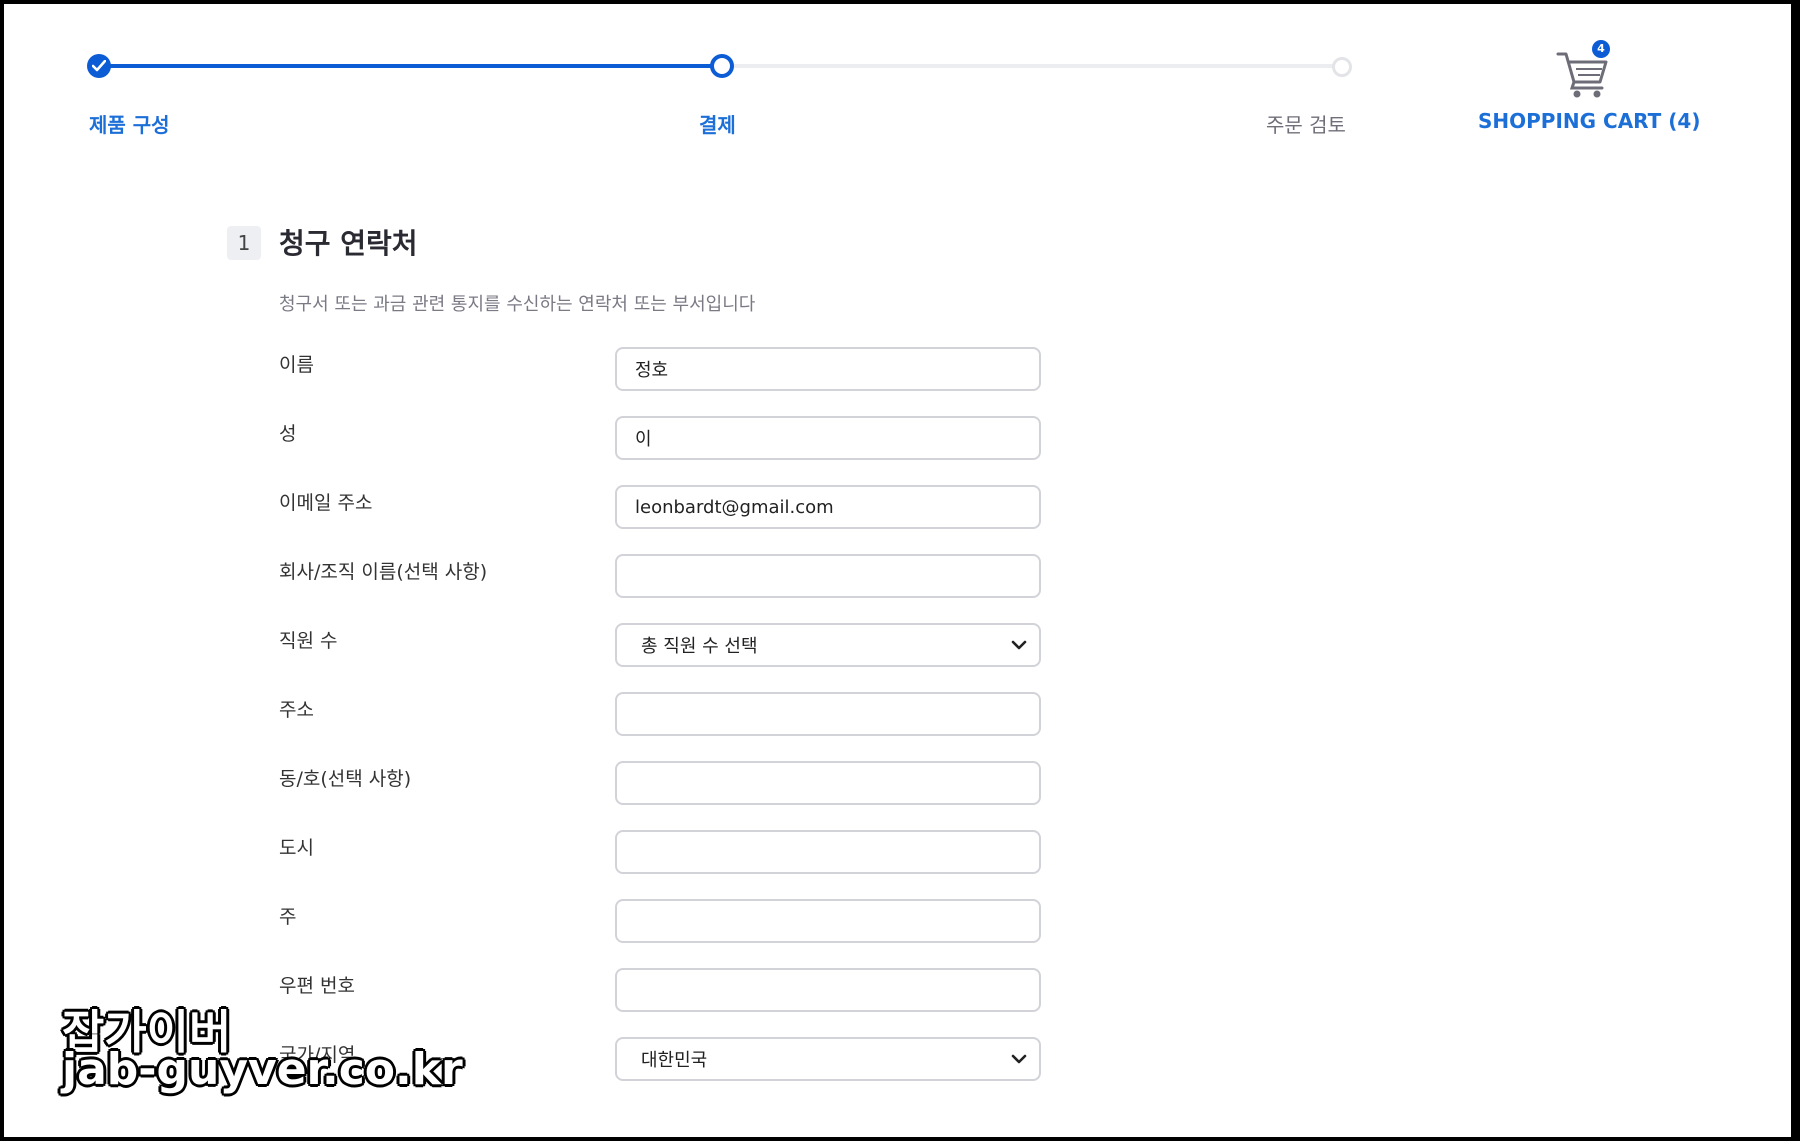 This screenshot has height=1141, width=1800. Describe the element at coordinates (828, 921) in the screenshot. I see `state-input` at that location.